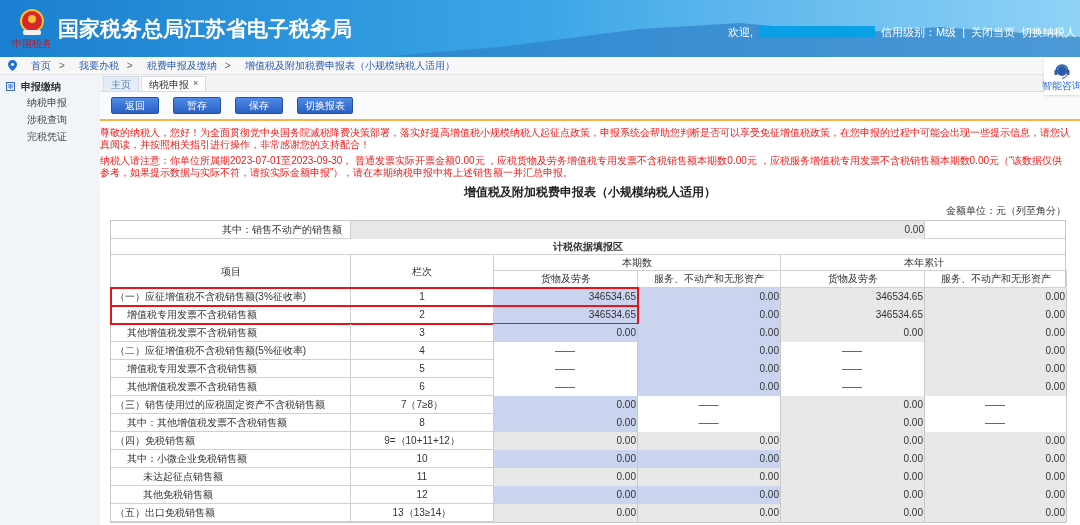 Image resolution: width=1080 pixels, height=525 pixels. Describe the element at coordinates (12, 65) in the screenshot. I see `location-pin-icon` at that location.